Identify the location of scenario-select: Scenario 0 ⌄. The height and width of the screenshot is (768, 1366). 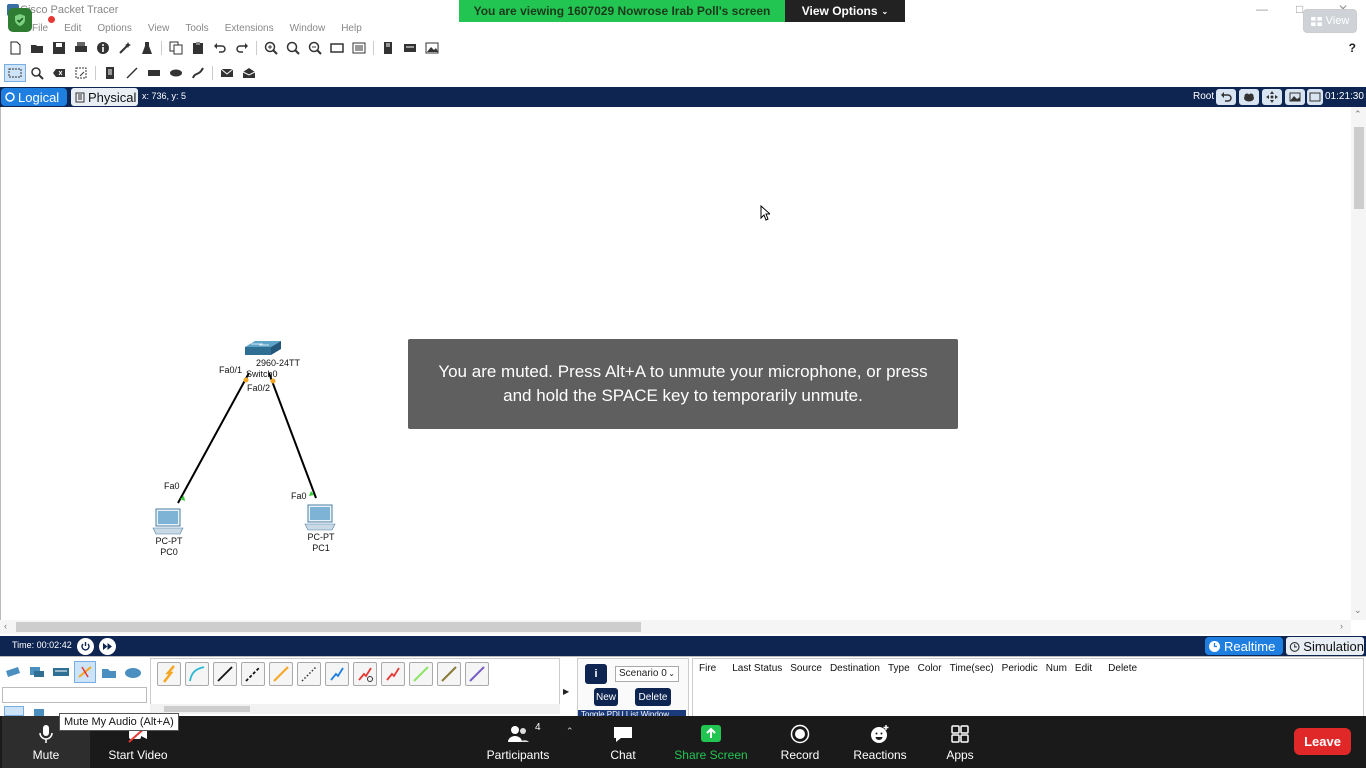
(647, 674).